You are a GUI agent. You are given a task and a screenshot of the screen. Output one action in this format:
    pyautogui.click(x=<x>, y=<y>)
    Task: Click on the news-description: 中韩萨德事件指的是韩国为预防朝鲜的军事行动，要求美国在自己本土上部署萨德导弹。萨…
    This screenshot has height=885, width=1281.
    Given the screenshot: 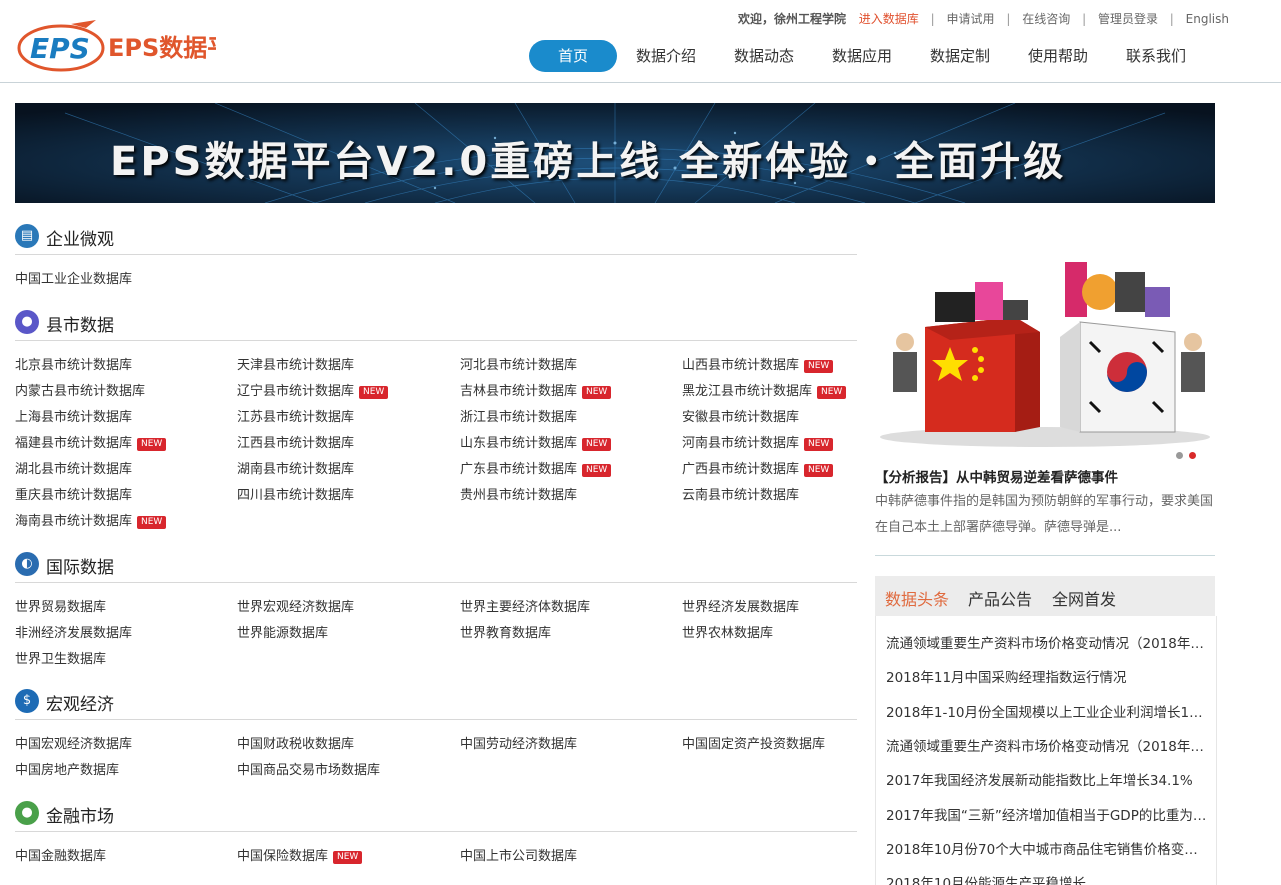 What is the action you would take?
    pyautogui.click(x=1044, y=514)
    